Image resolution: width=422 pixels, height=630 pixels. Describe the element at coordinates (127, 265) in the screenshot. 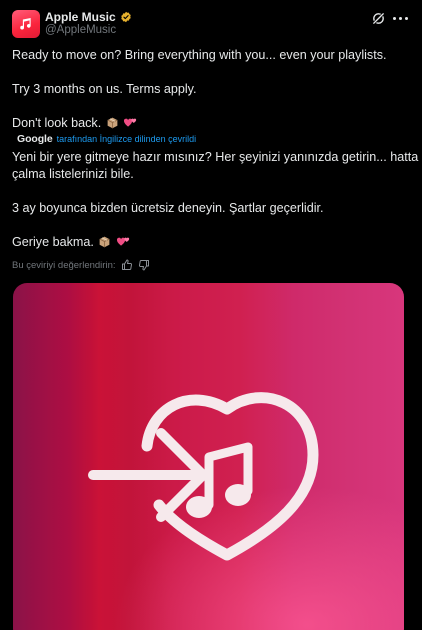

I see `thumbs-up-icon` at that location.